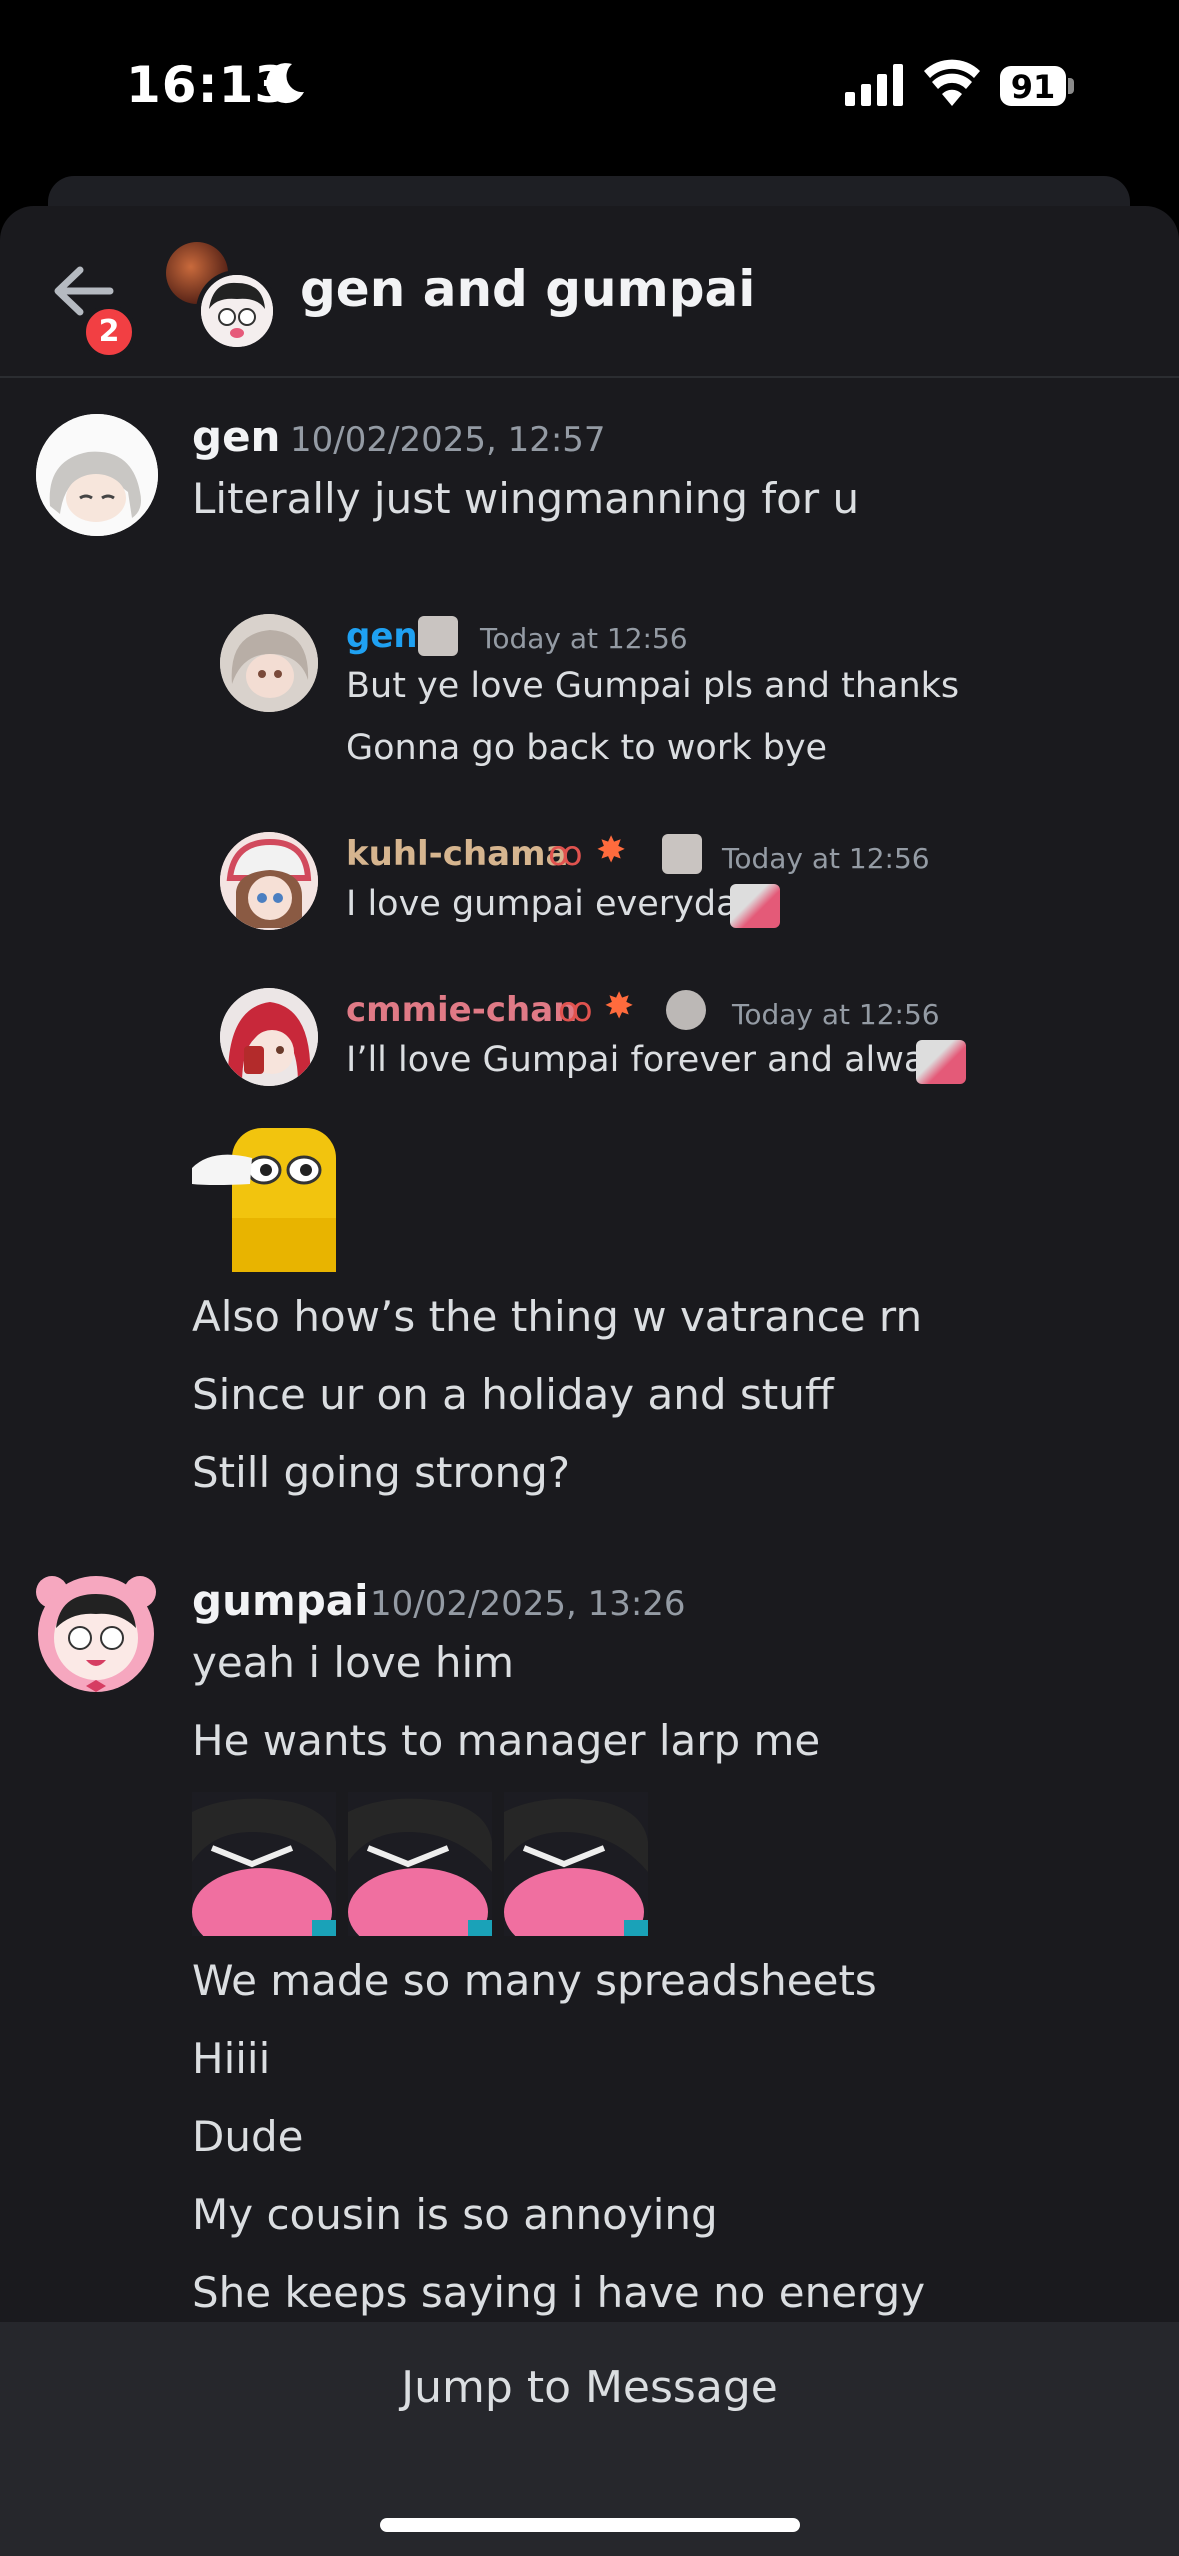 The image size is (1179, 2556). Describe the element at coordinates (382, 636) in the screenshot. I see `reply-author: gen` at that location.